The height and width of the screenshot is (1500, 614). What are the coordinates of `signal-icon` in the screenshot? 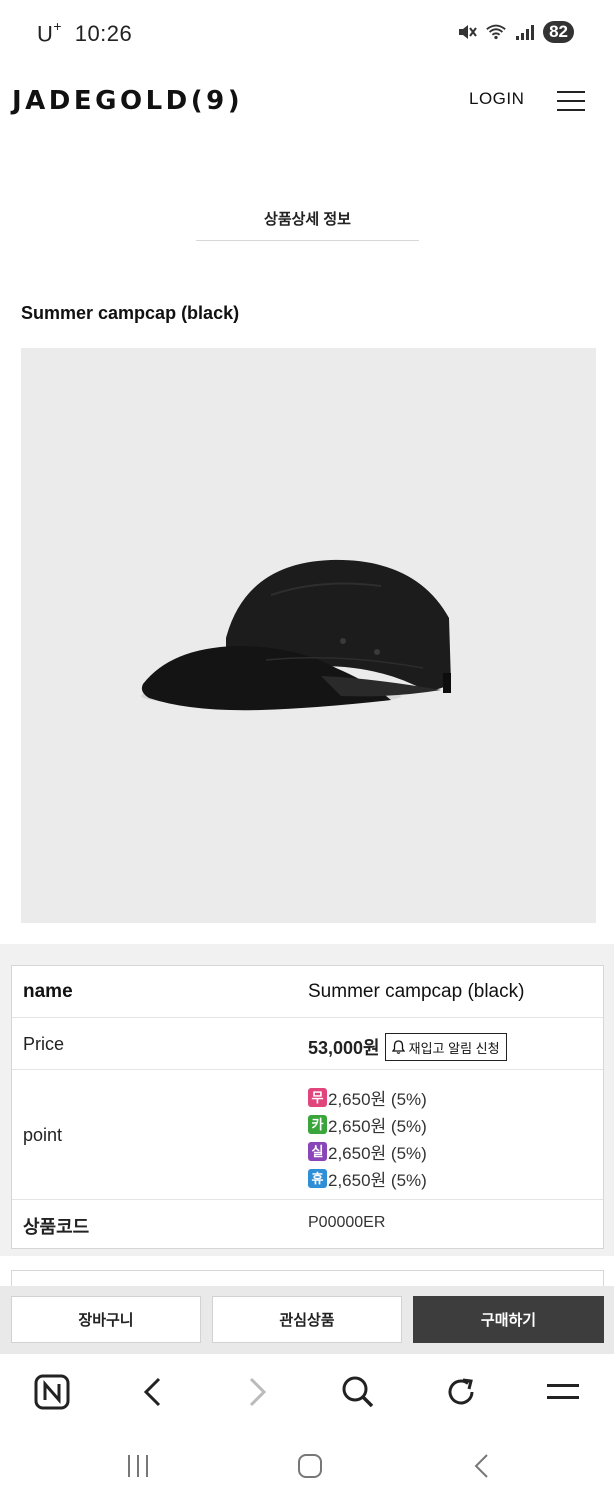 It's located at (525, 32).